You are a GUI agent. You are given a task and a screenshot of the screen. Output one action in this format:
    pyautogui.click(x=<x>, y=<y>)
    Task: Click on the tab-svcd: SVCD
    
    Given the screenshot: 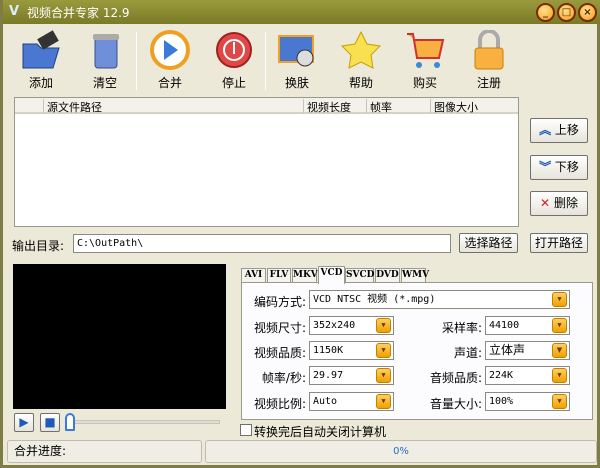 What is the action you would take?
    pyautogui.click(x=359, y=275)
    